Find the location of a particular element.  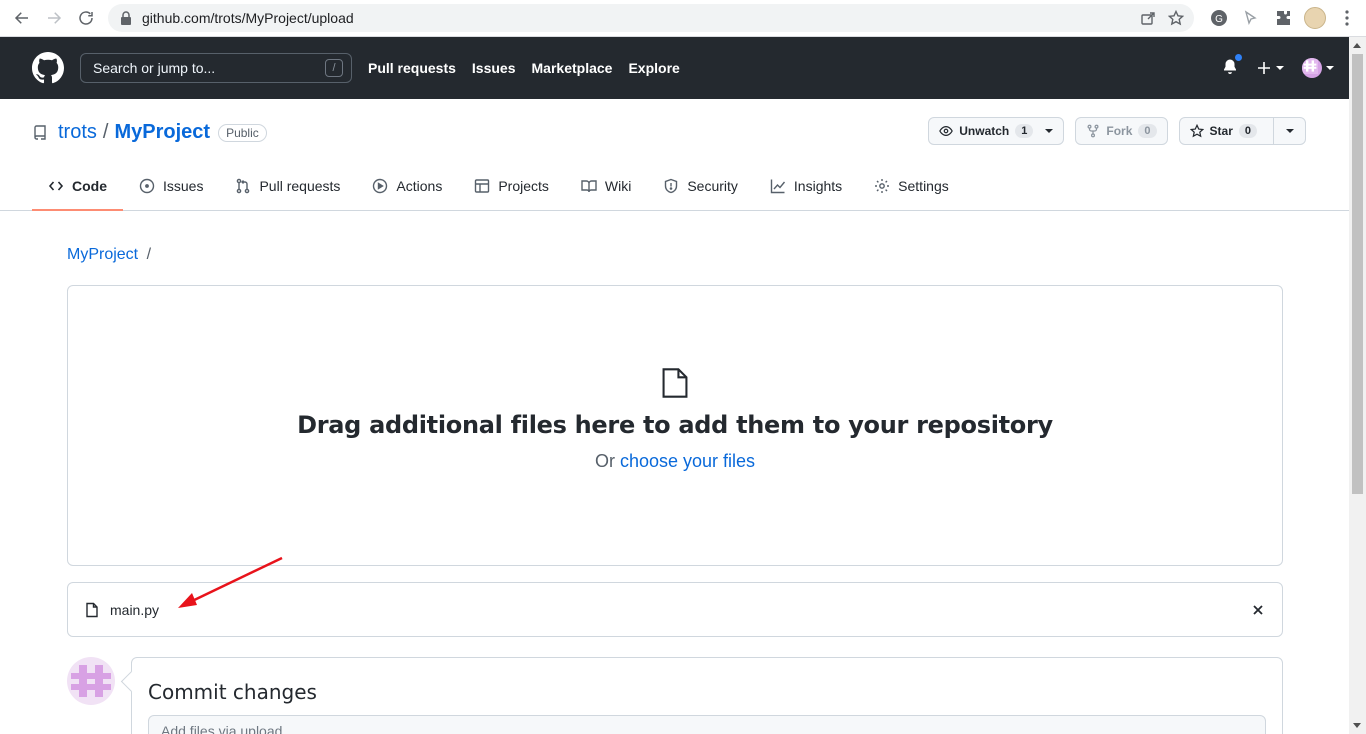

dropzone-subtext: Or choose your files is located at coordinates (675, 461).